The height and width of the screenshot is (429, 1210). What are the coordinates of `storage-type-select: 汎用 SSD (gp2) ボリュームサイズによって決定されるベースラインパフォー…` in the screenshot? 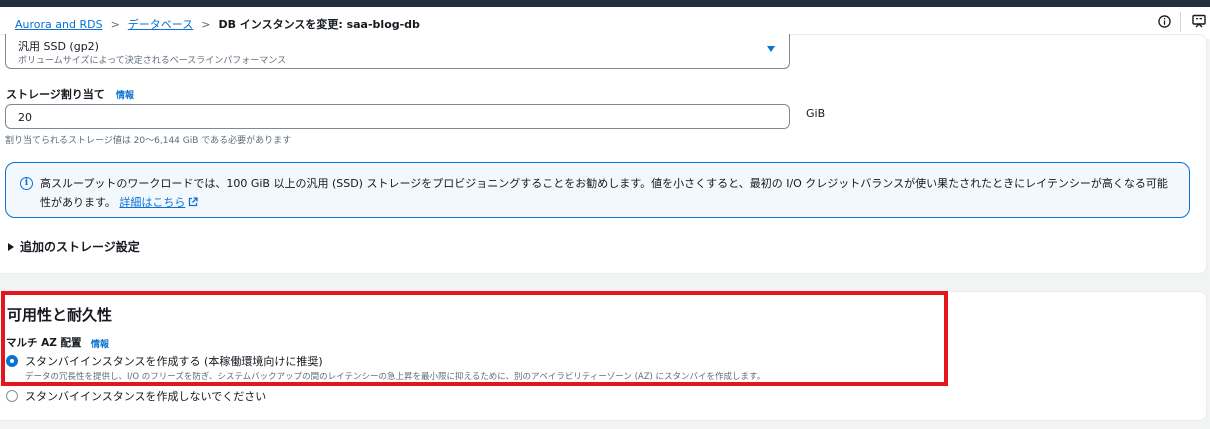 It's located at (397, 51).